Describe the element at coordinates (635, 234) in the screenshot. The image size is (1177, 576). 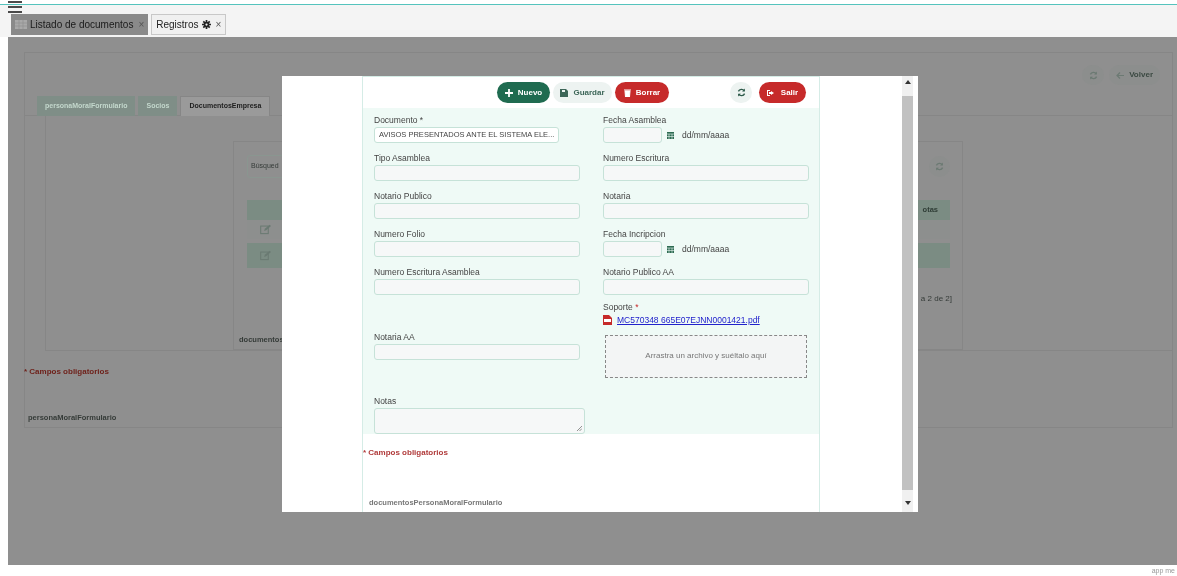
I see `field-label: Fecha Incripcion` at that location.